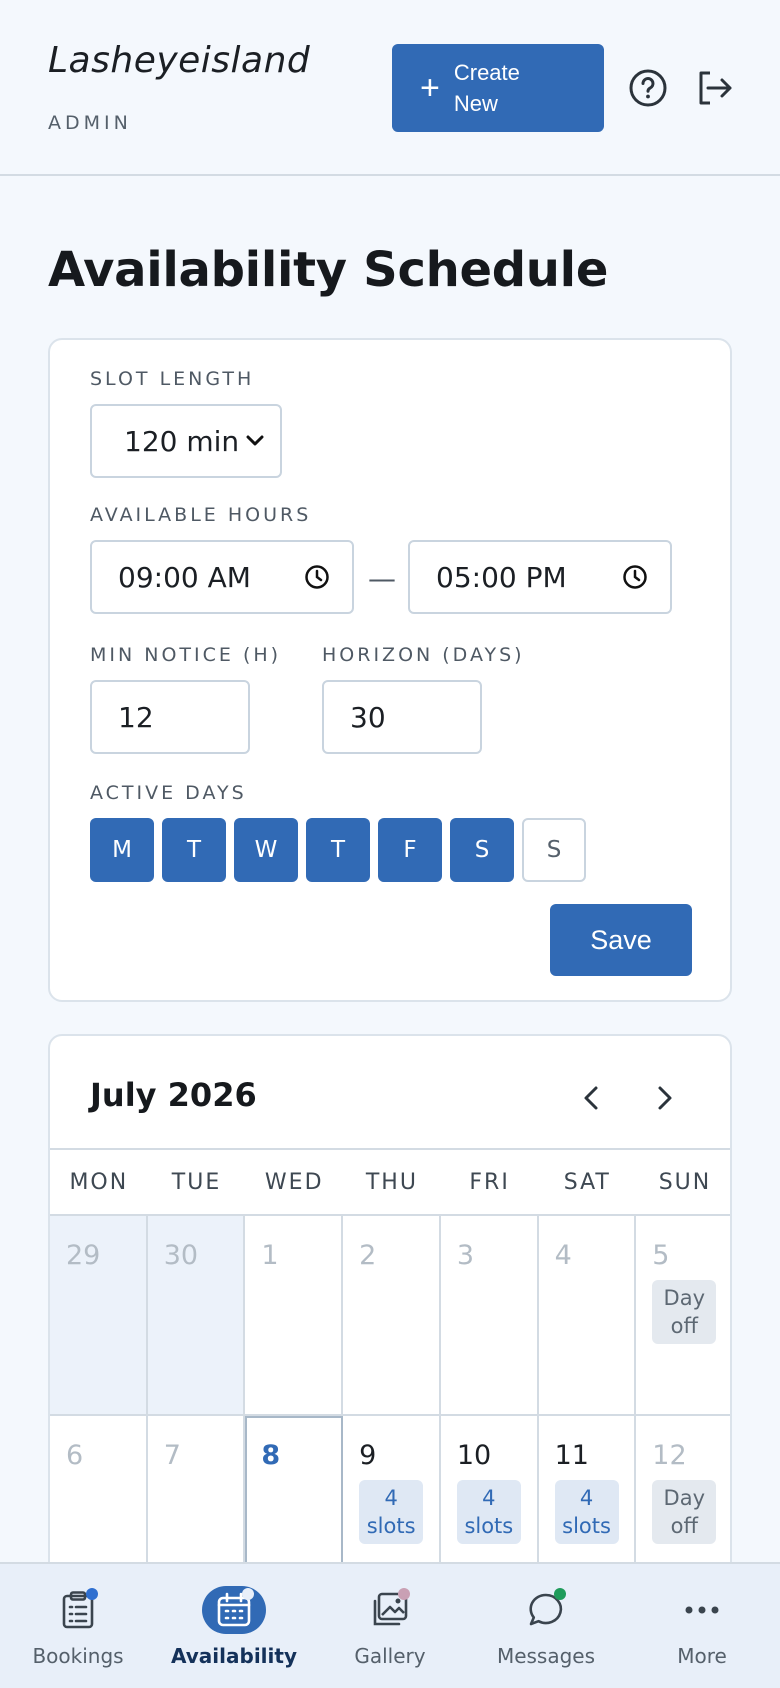 Image resolution: width=780 pixels, height=1688 pixels. I want to click on nav-label: Availability, so click(234, 1656).